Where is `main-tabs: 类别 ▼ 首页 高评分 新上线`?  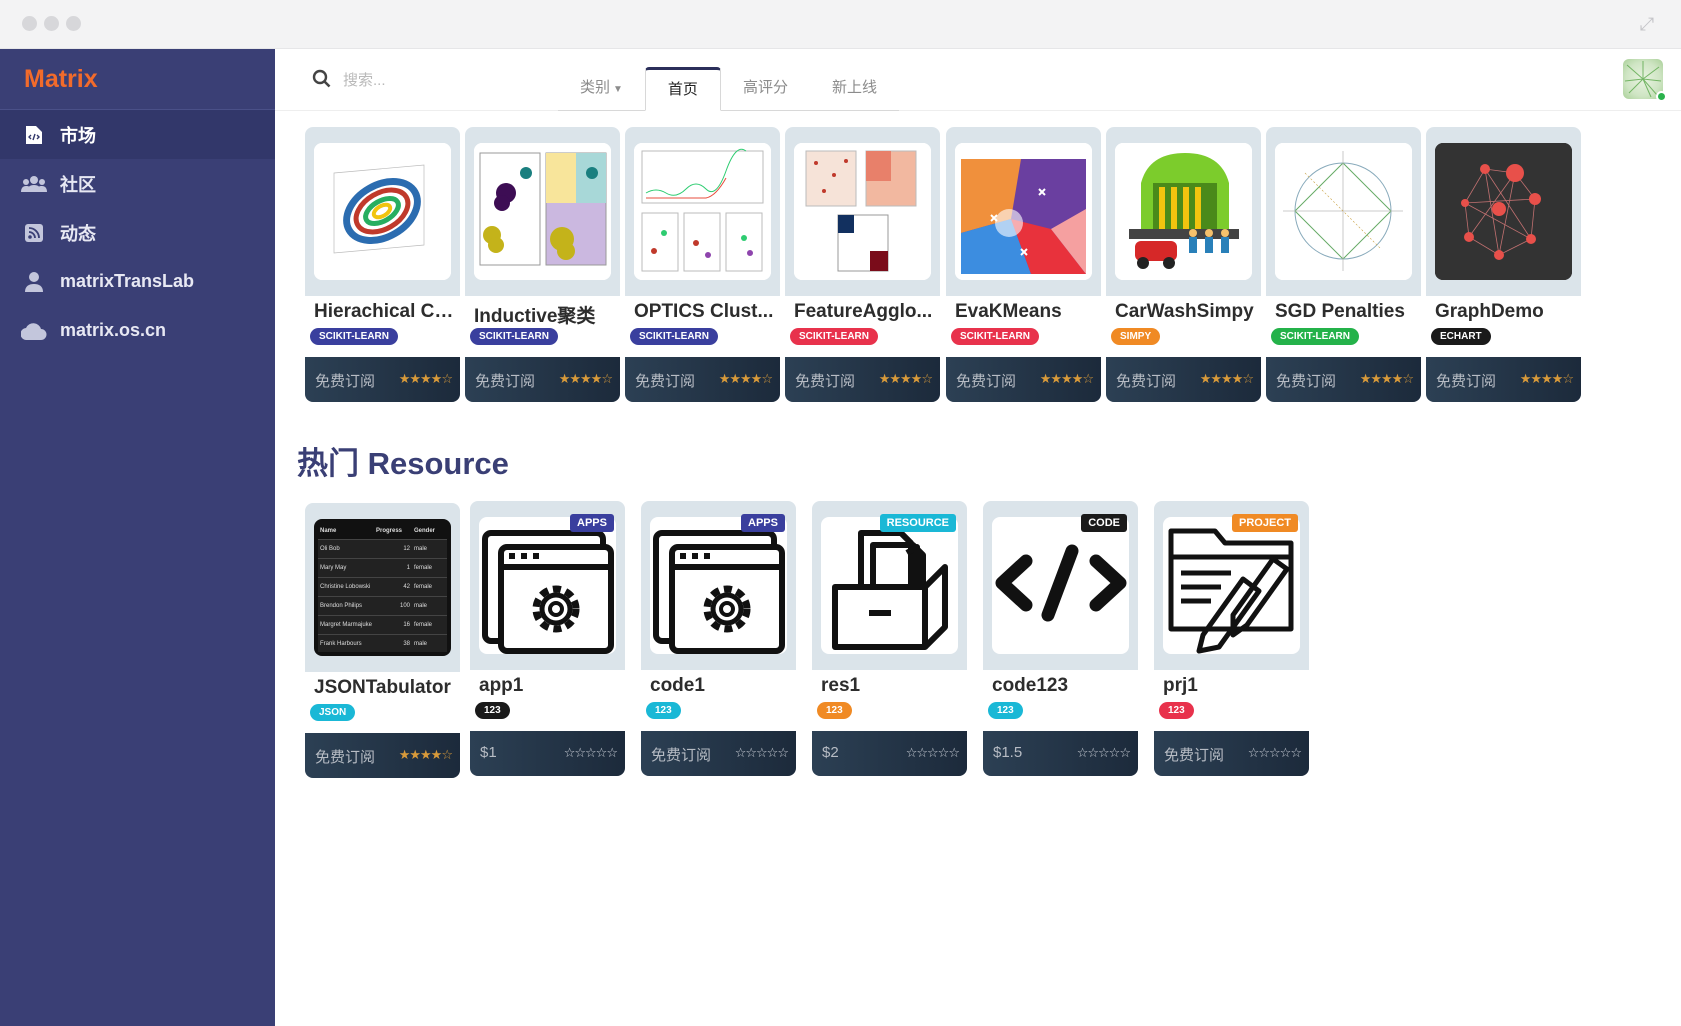 main-tabs: 类别 ▼ 首页 高评分 新上线 is located at coordinates (728, 83).